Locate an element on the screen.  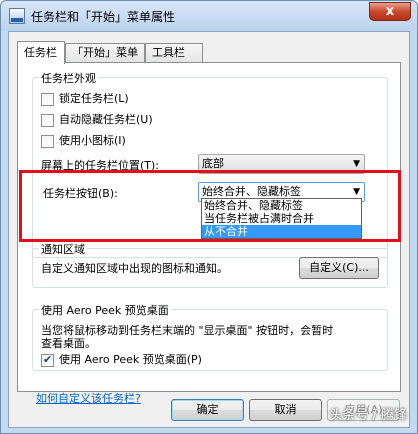
aero-peek-checkbox: 使用 Aero Peek 预览桌面(P) is located at coordinates (121, 359).